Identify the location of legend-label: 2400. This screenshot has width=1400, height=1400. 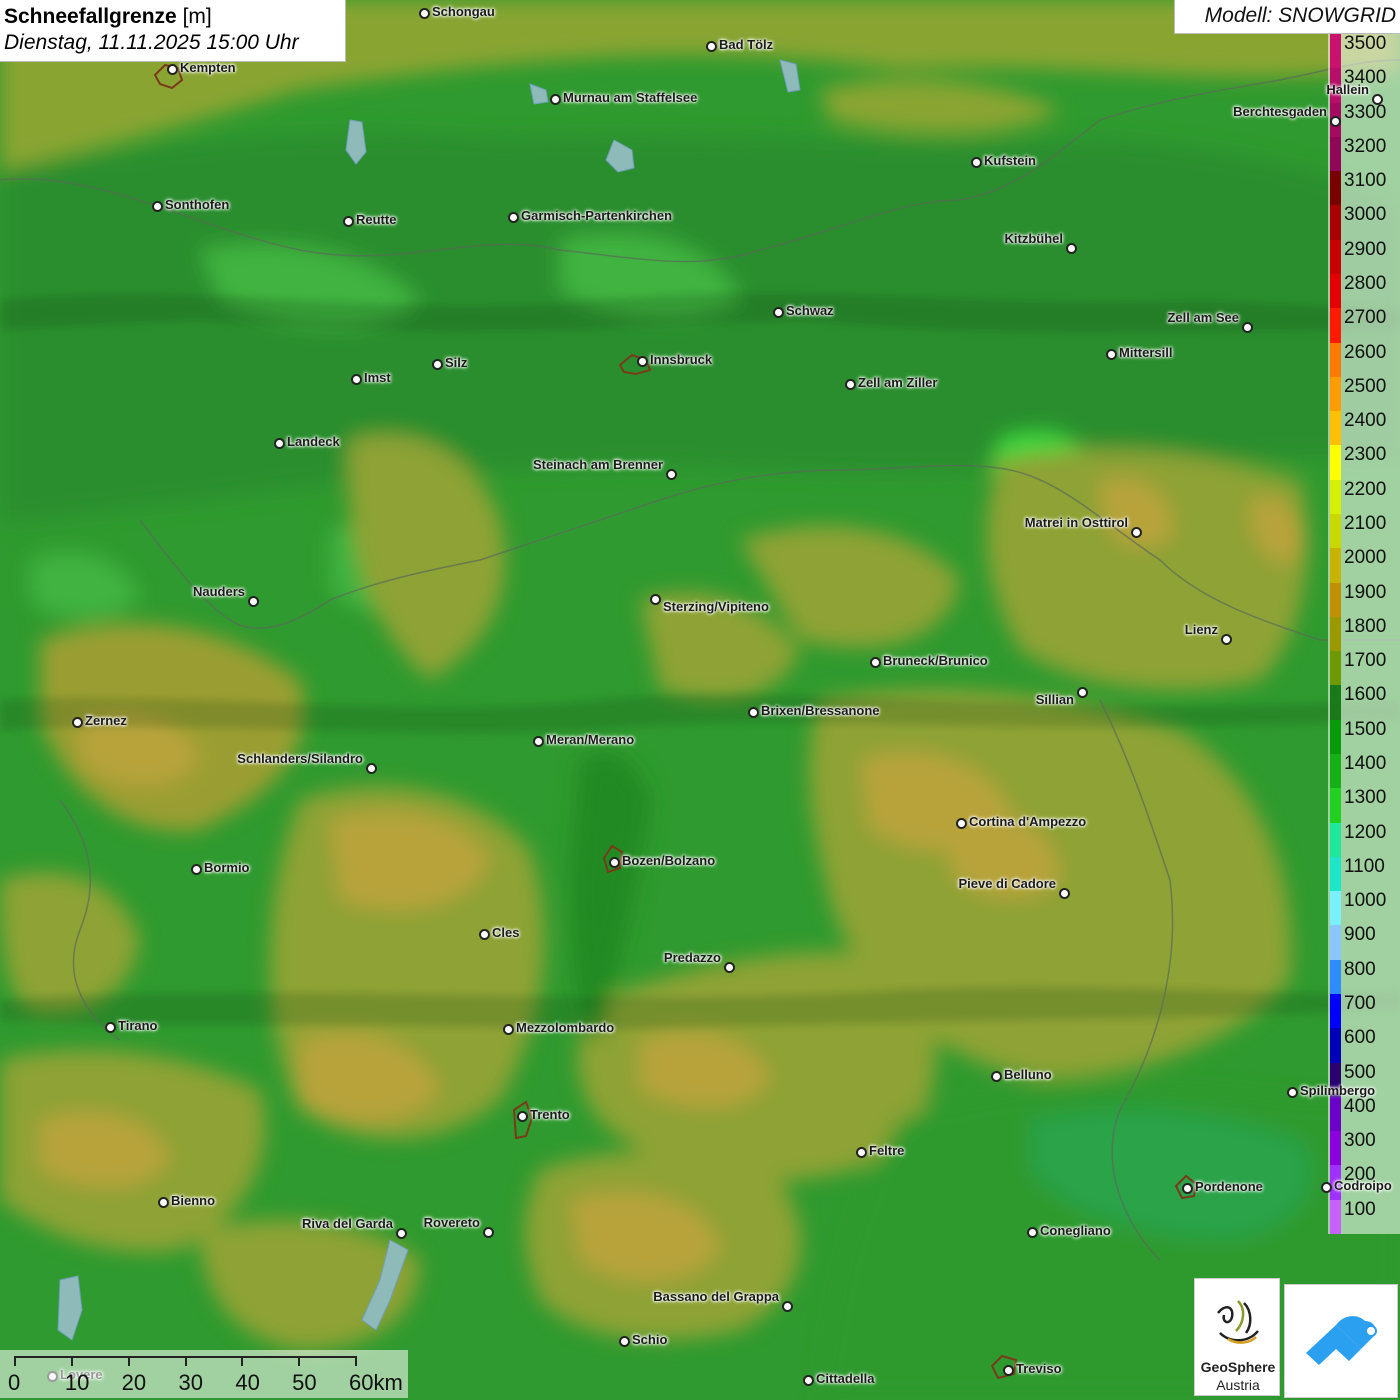
(1365, 421).